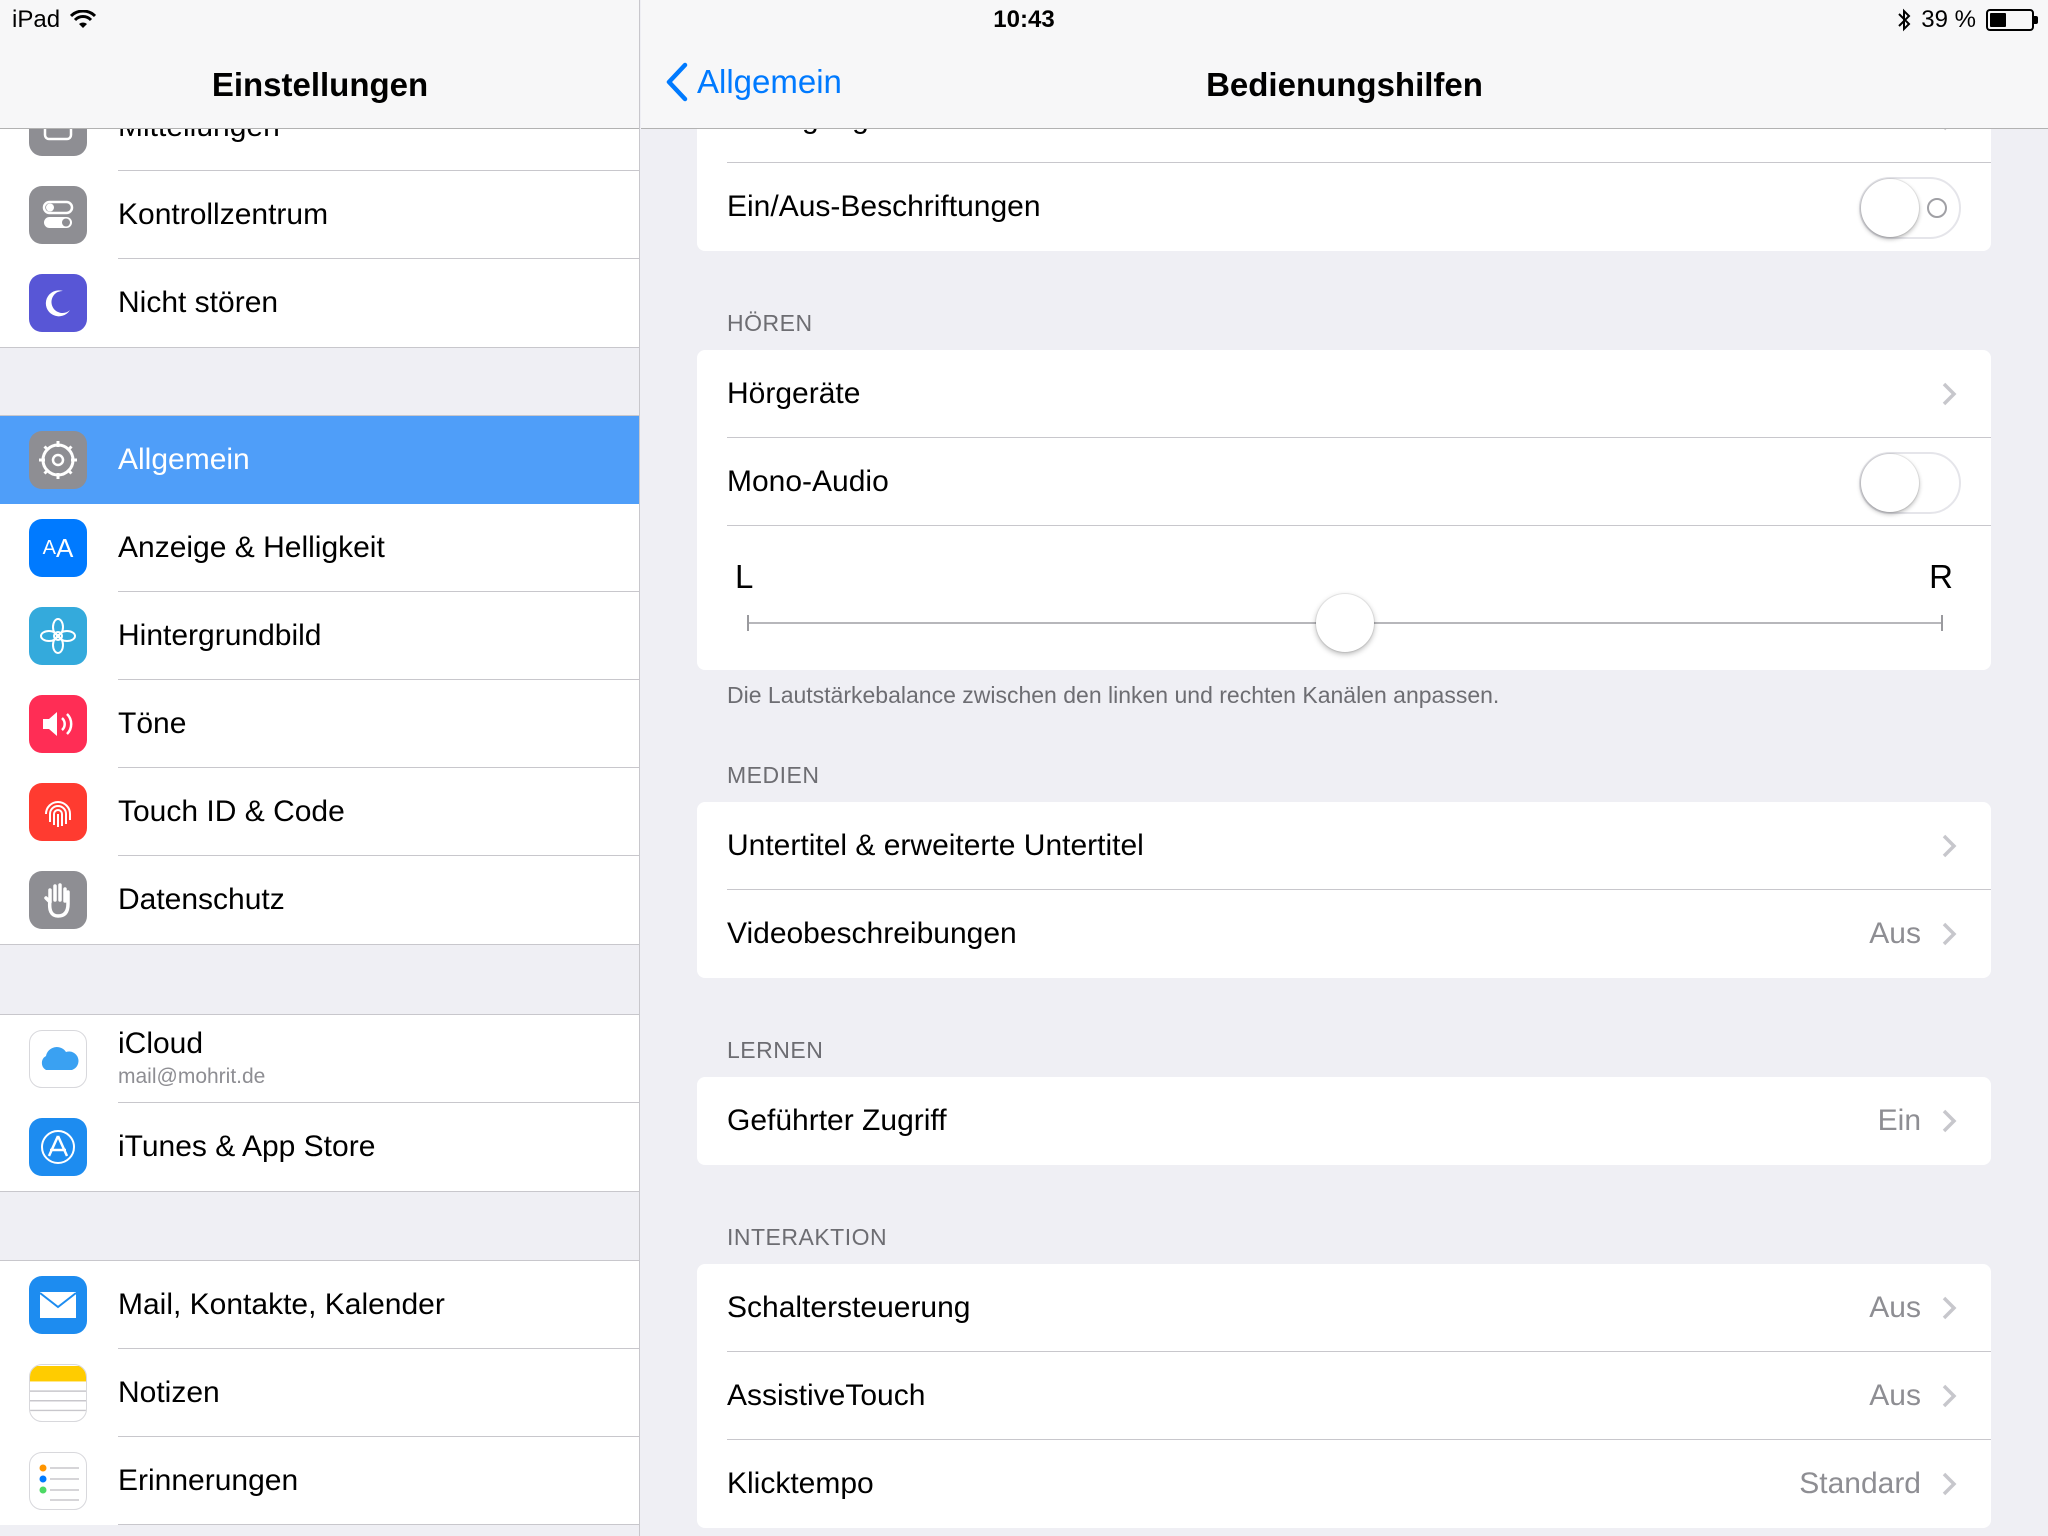 The height and width of the screenshot is (1536, 2048). Describe the element at coordinates (58, 1059) in the screenshot. I see `icloud-icon` at that location.